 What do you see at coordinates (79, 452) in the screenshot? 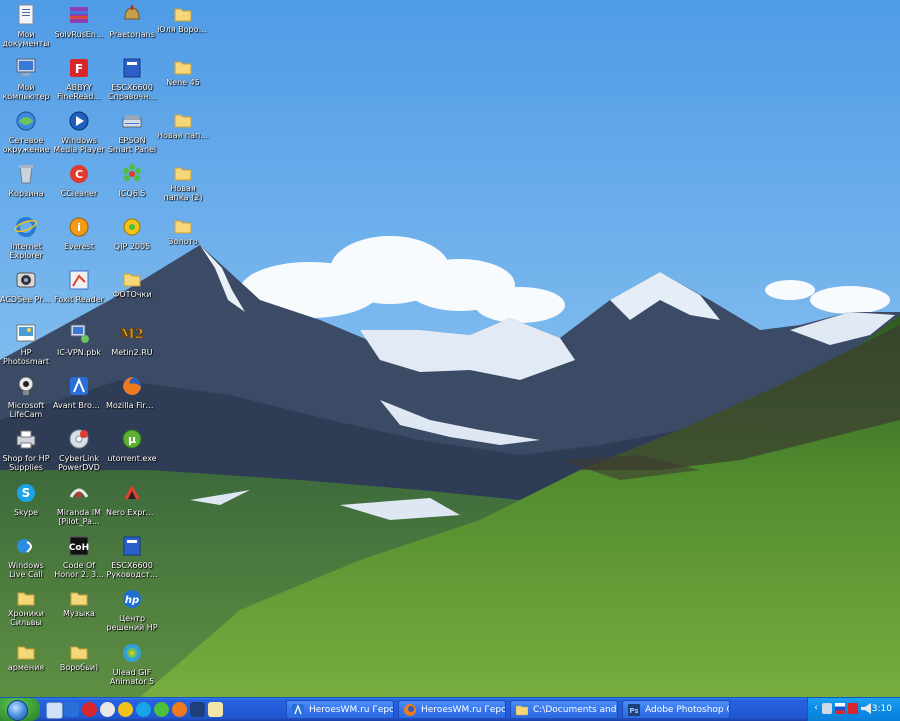
I see `desktop-icon-cyberlink: CyberLink PowerDVD` at bounding box center [79, 452].